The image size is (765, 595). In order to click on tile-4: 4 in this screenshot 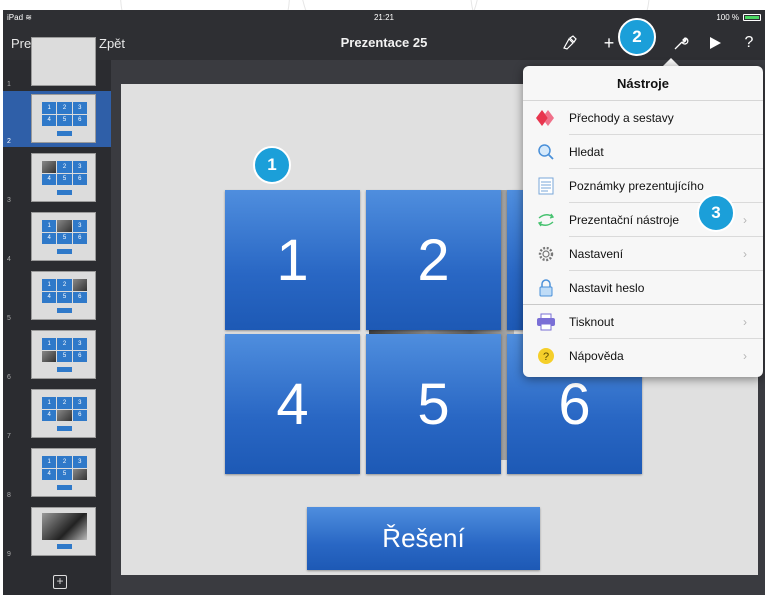, I will do `click(292, 404)`.